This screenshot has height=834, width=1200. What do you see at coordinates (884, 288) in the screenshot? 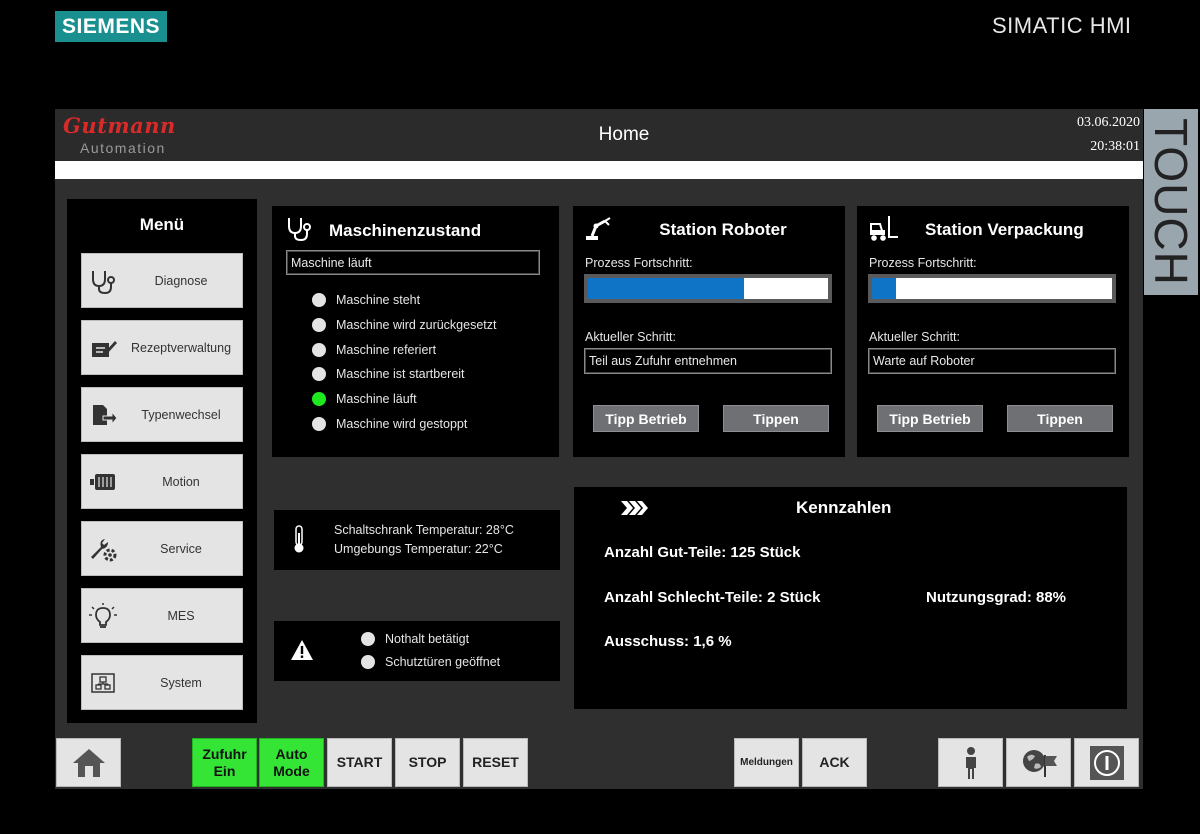
I see `progress-fill` at bounding box center [884, 288].